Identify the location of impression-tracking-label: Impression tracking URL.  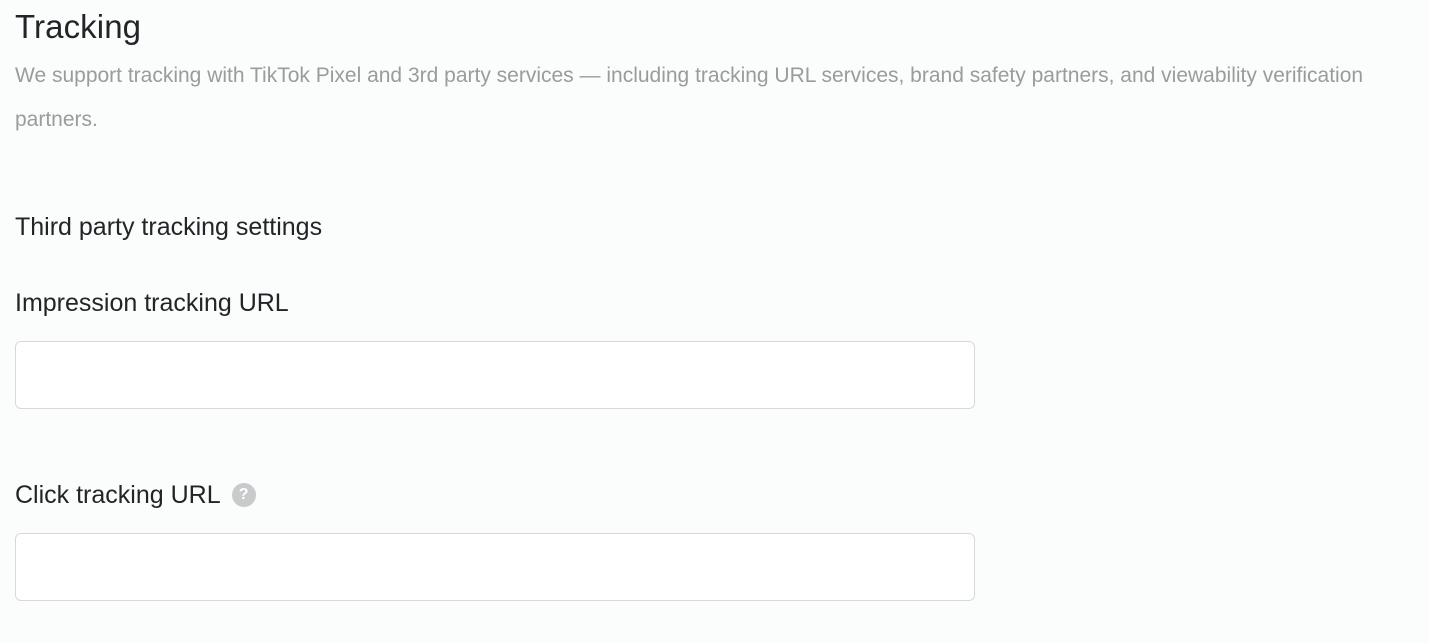
(152, 303).